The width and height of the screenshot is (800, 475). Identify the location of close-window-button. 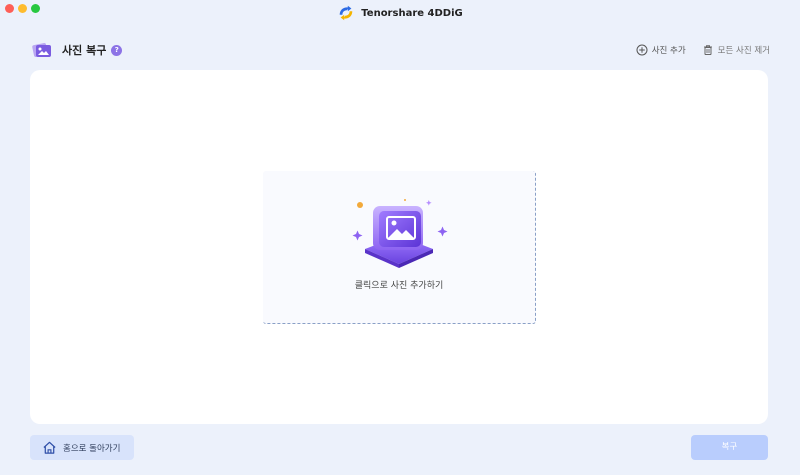
(9, 8).